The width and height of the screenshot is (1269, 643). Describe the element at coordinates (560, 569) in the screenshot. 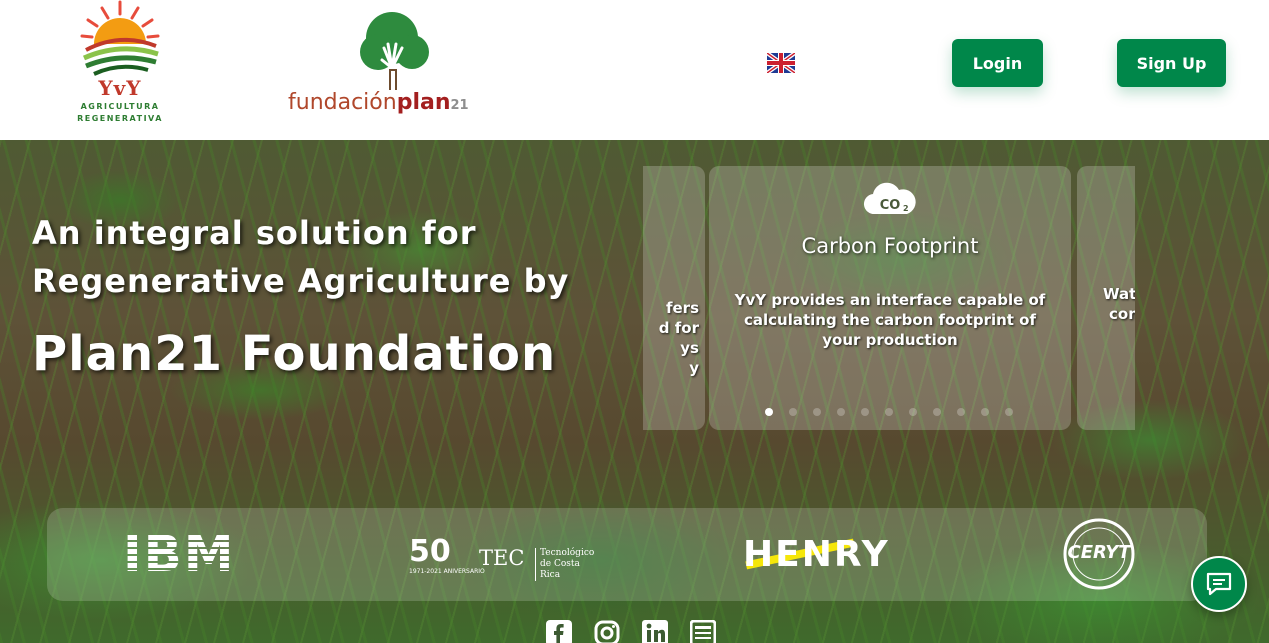

I see `tec-sub-line2: de Costa Rica` at that location.